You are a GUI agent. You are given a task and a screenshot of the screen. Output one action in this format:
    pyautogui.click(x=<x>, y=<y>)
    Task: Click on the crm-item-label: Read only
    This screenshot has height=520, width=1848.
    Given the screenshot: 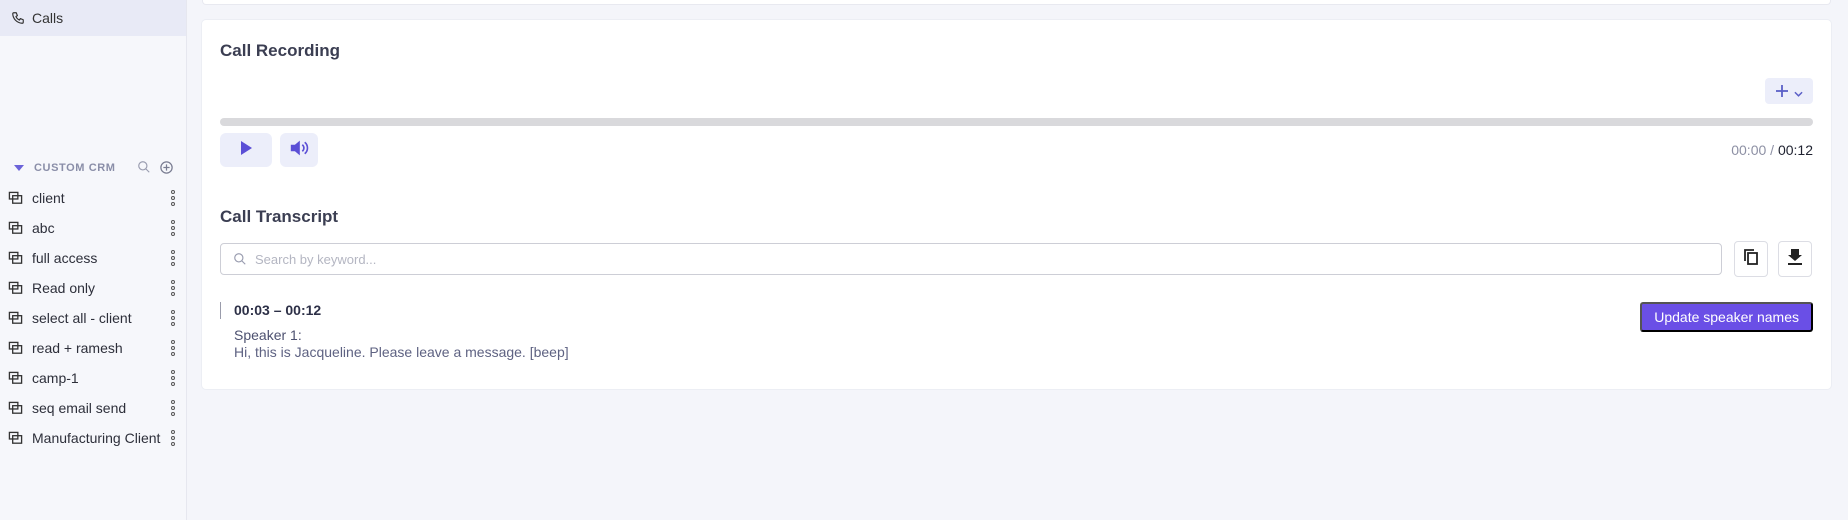 What is the action you would take?
    pyautogui.click(x=64, y=288)
    